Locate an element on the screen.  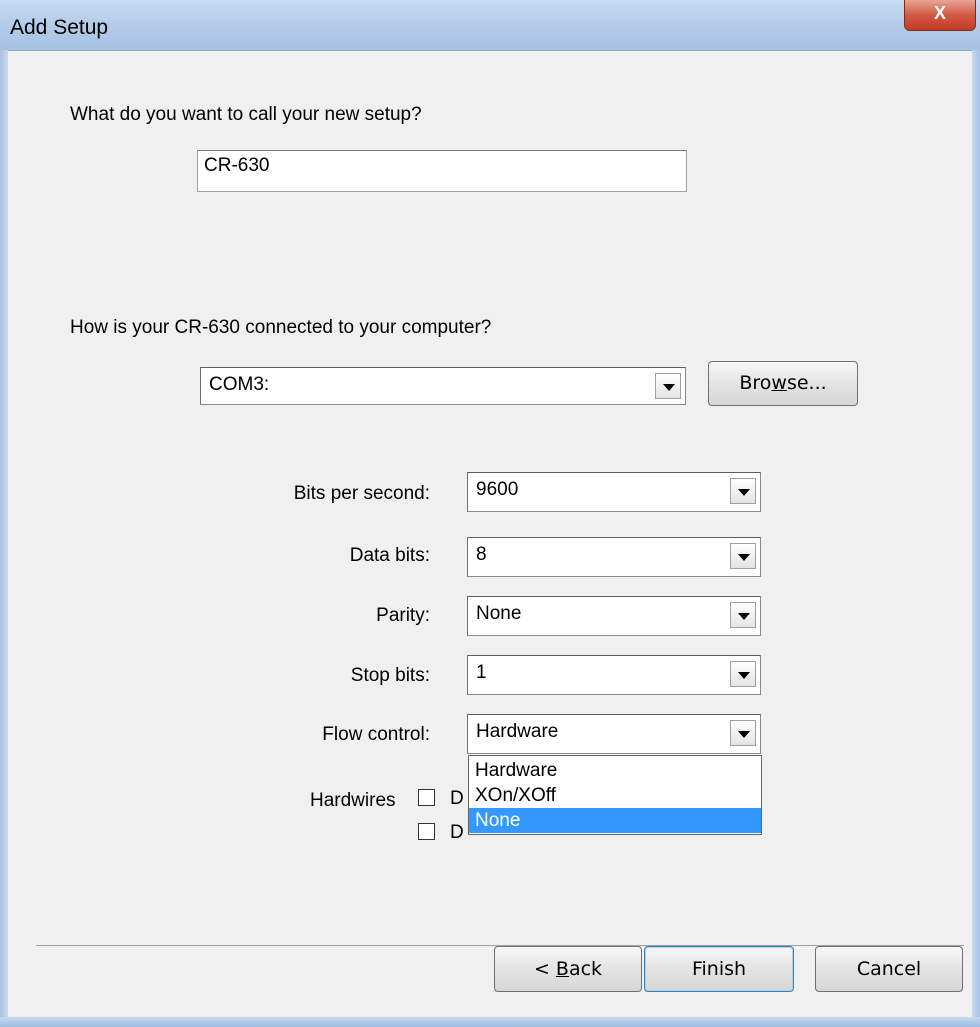
hardwires-label: Hardwires is located at coordinates (353, 800).